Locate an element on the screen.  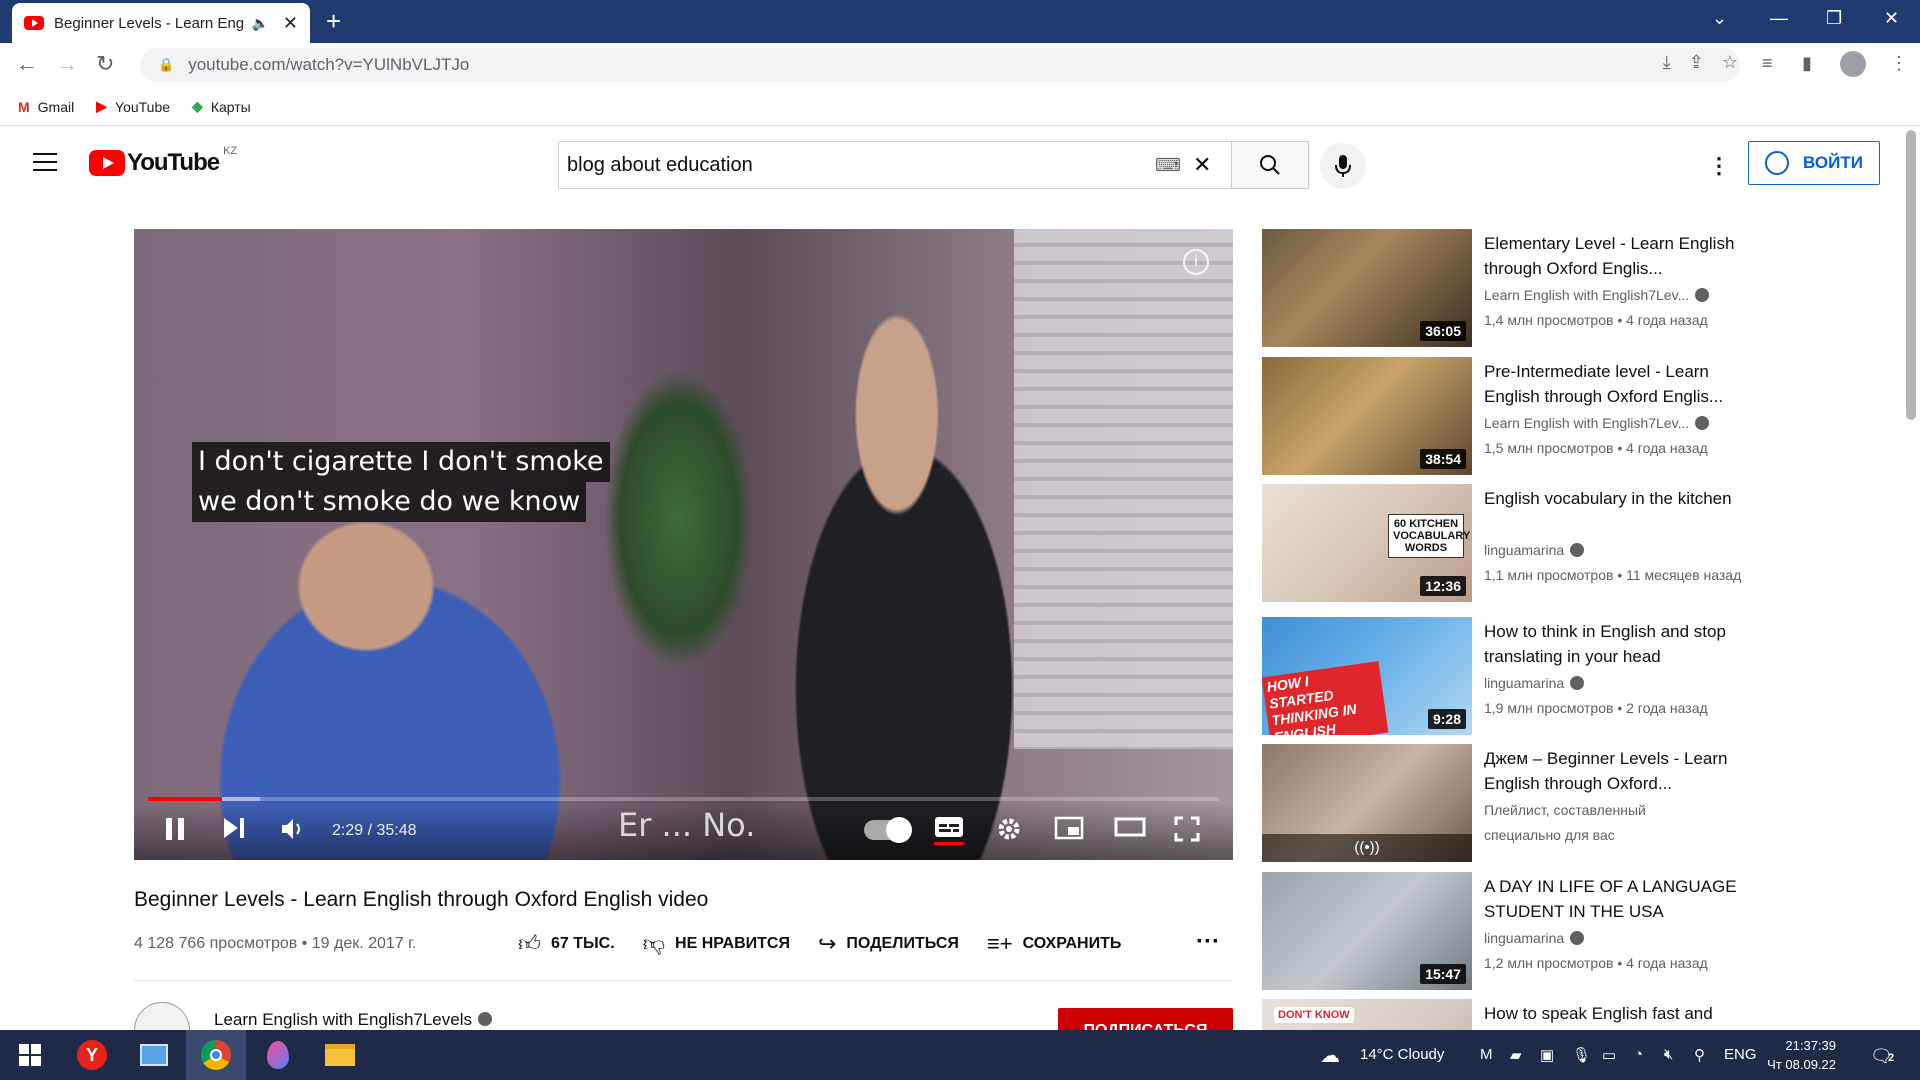
weather-cloud-icon: ☁ is located at coordinates (1330, 1055).